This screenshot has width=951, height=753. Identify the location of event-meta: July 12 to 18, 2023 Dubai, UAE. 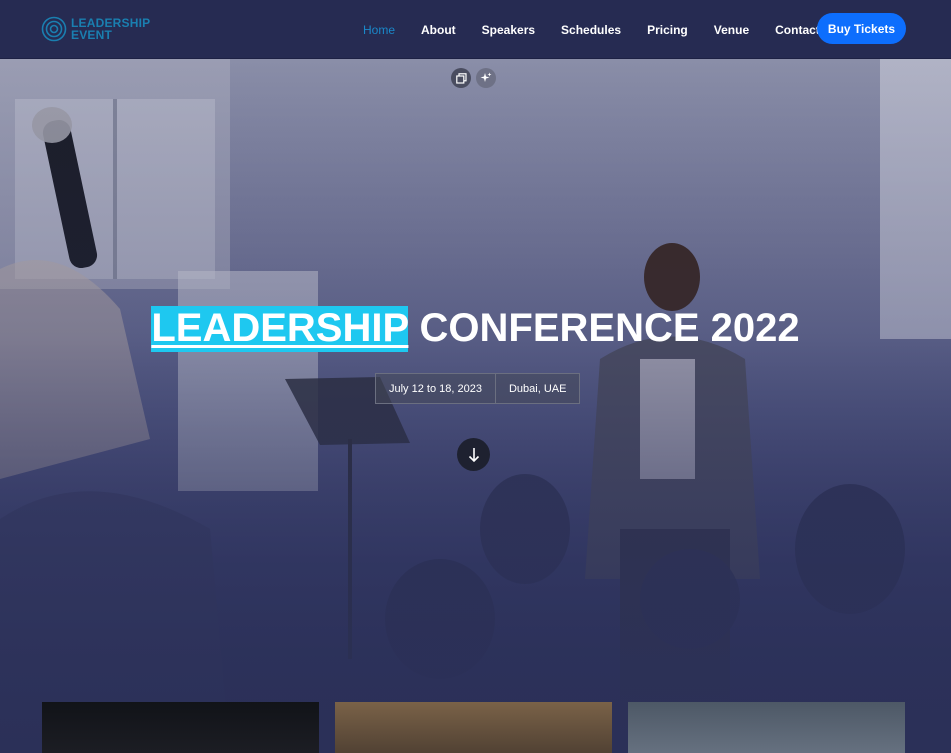
(478, 388).